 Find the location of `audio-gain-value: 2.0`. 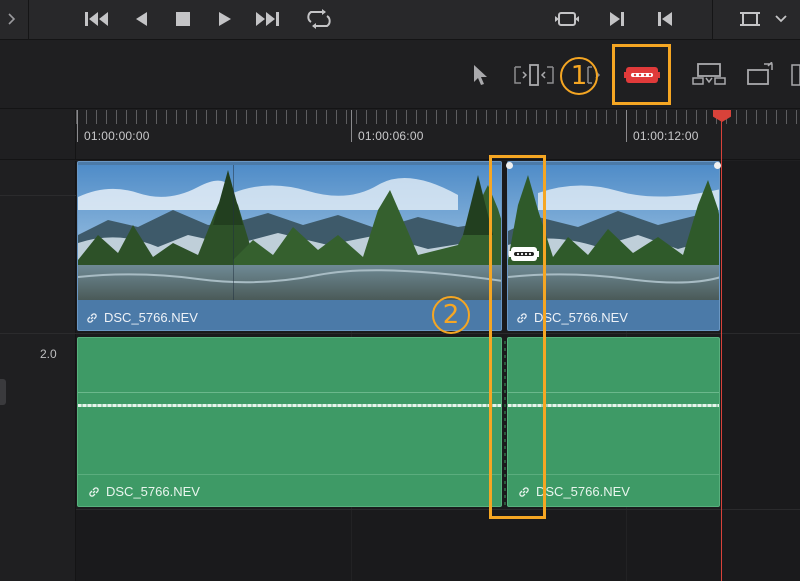

audio-gain-value: 2.0 is located at coordinates (48, 354).